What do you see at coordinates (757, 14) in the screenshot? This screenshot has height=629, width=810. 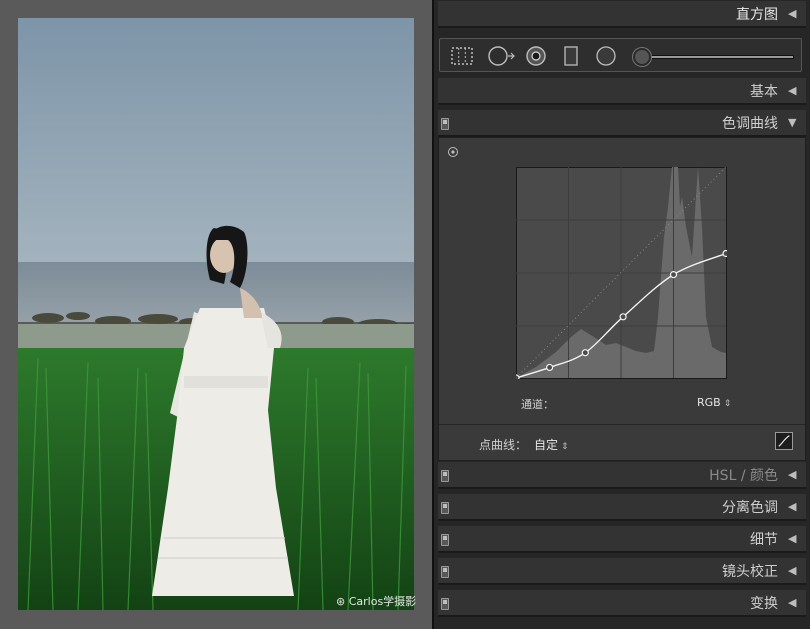 I see `histogram-title: 直方图` at bounding box center [757, 14].